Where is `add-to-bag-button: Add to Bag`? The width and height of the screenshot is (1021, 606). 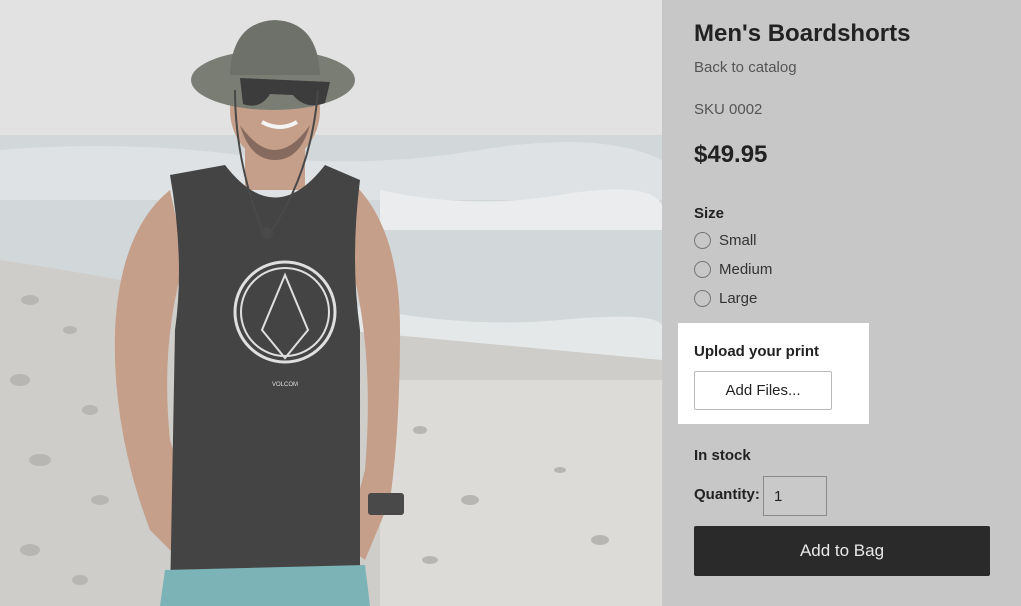
add-to-bag-button: Add to Bag is located at coordinates (842, 551).